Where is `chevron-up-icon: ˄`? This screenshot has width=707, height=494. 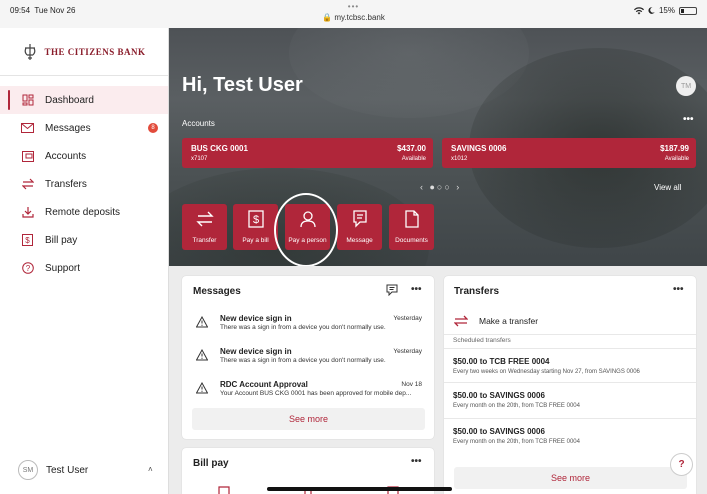 chevron-up-icon: ˄ is located at coordinates (150, 469).